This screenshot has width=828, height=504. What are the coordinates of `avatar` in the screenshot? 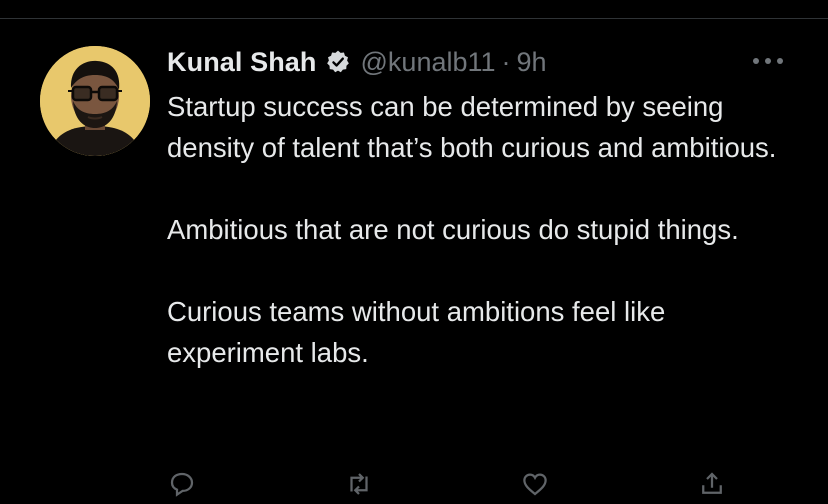 It's located at (95, 101).